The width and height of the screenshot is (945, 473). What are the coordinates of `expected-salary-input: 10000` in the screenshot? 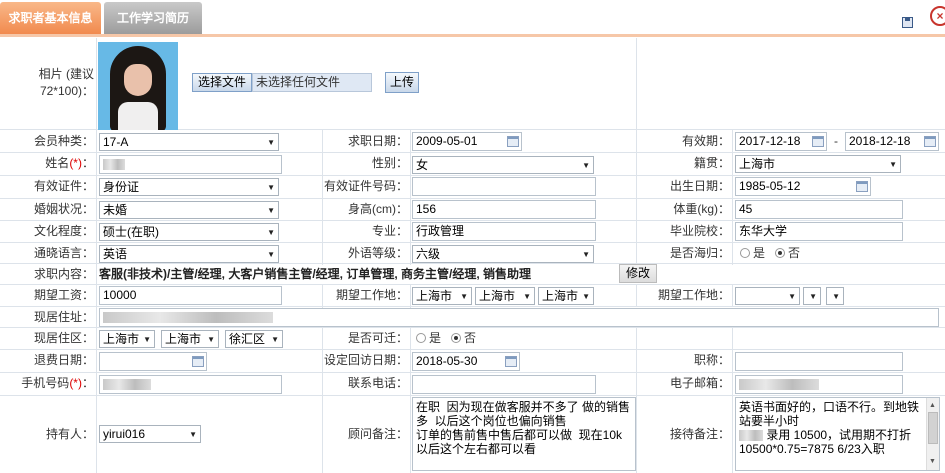 It's located at (190, 295).